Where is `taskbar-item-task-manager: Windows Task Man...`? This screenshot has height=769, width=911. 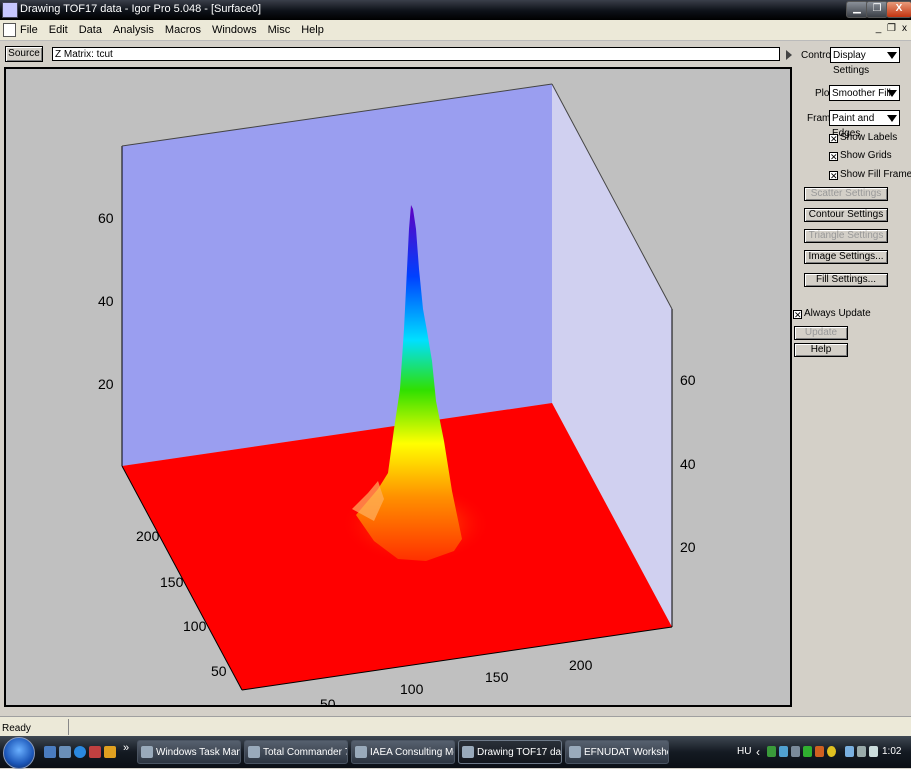 taskbar-item-task-manager: Windows Task Man... is located at coordinates (189, 752).